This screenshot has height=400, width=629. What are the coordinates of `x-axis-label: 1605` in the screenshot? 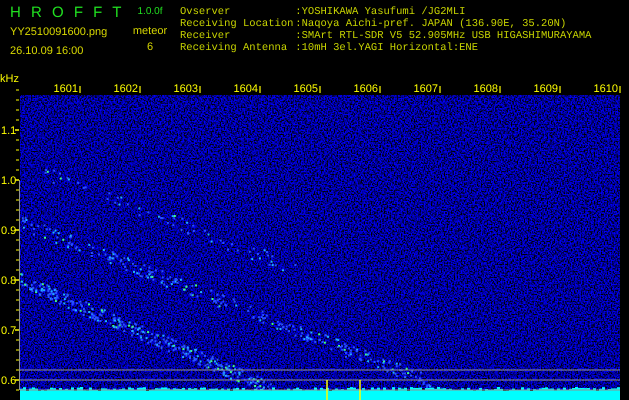 It's located at (306, 89).